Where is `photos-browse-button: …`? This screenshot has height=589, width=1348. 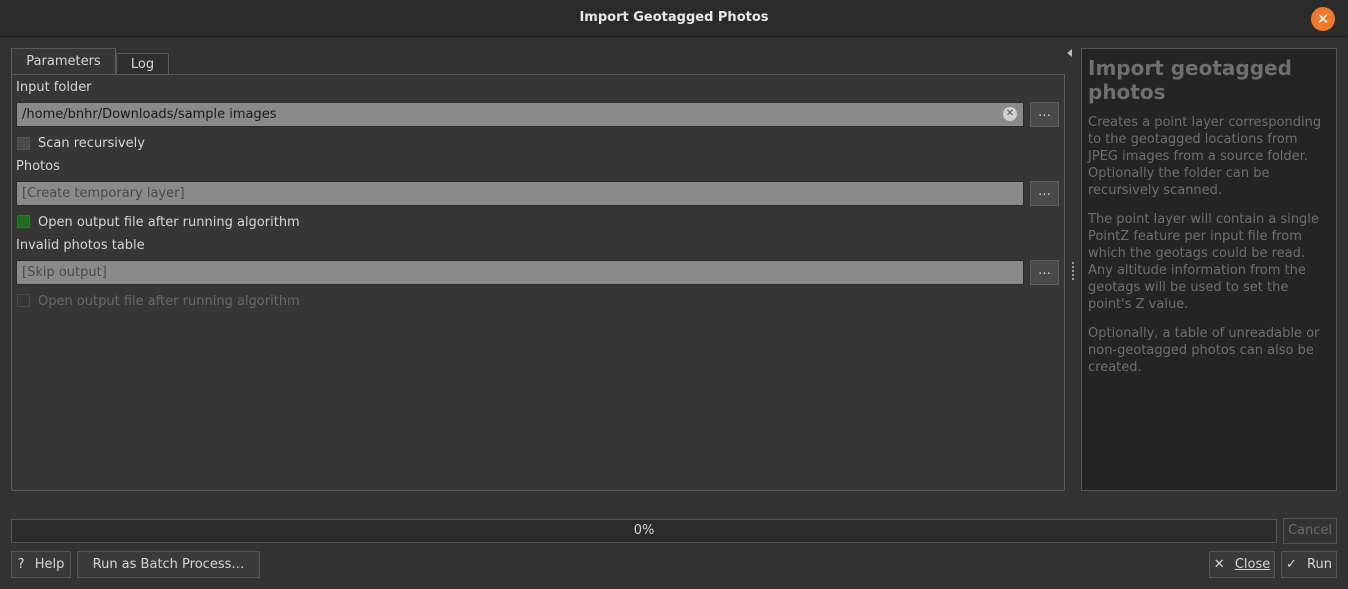
photos-browse-button: … is located at coordinates (1044, 193).